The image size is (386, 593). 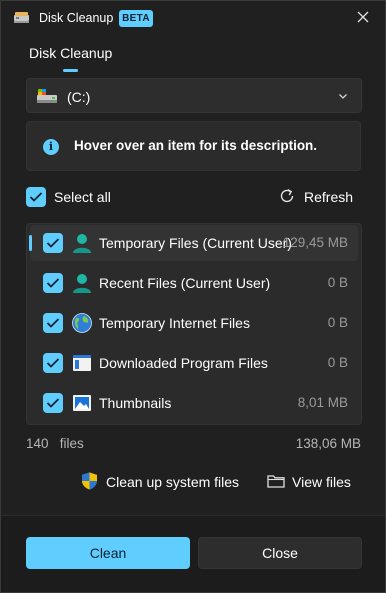 I want to click on window-app-icon, so click(x=82, y=363).